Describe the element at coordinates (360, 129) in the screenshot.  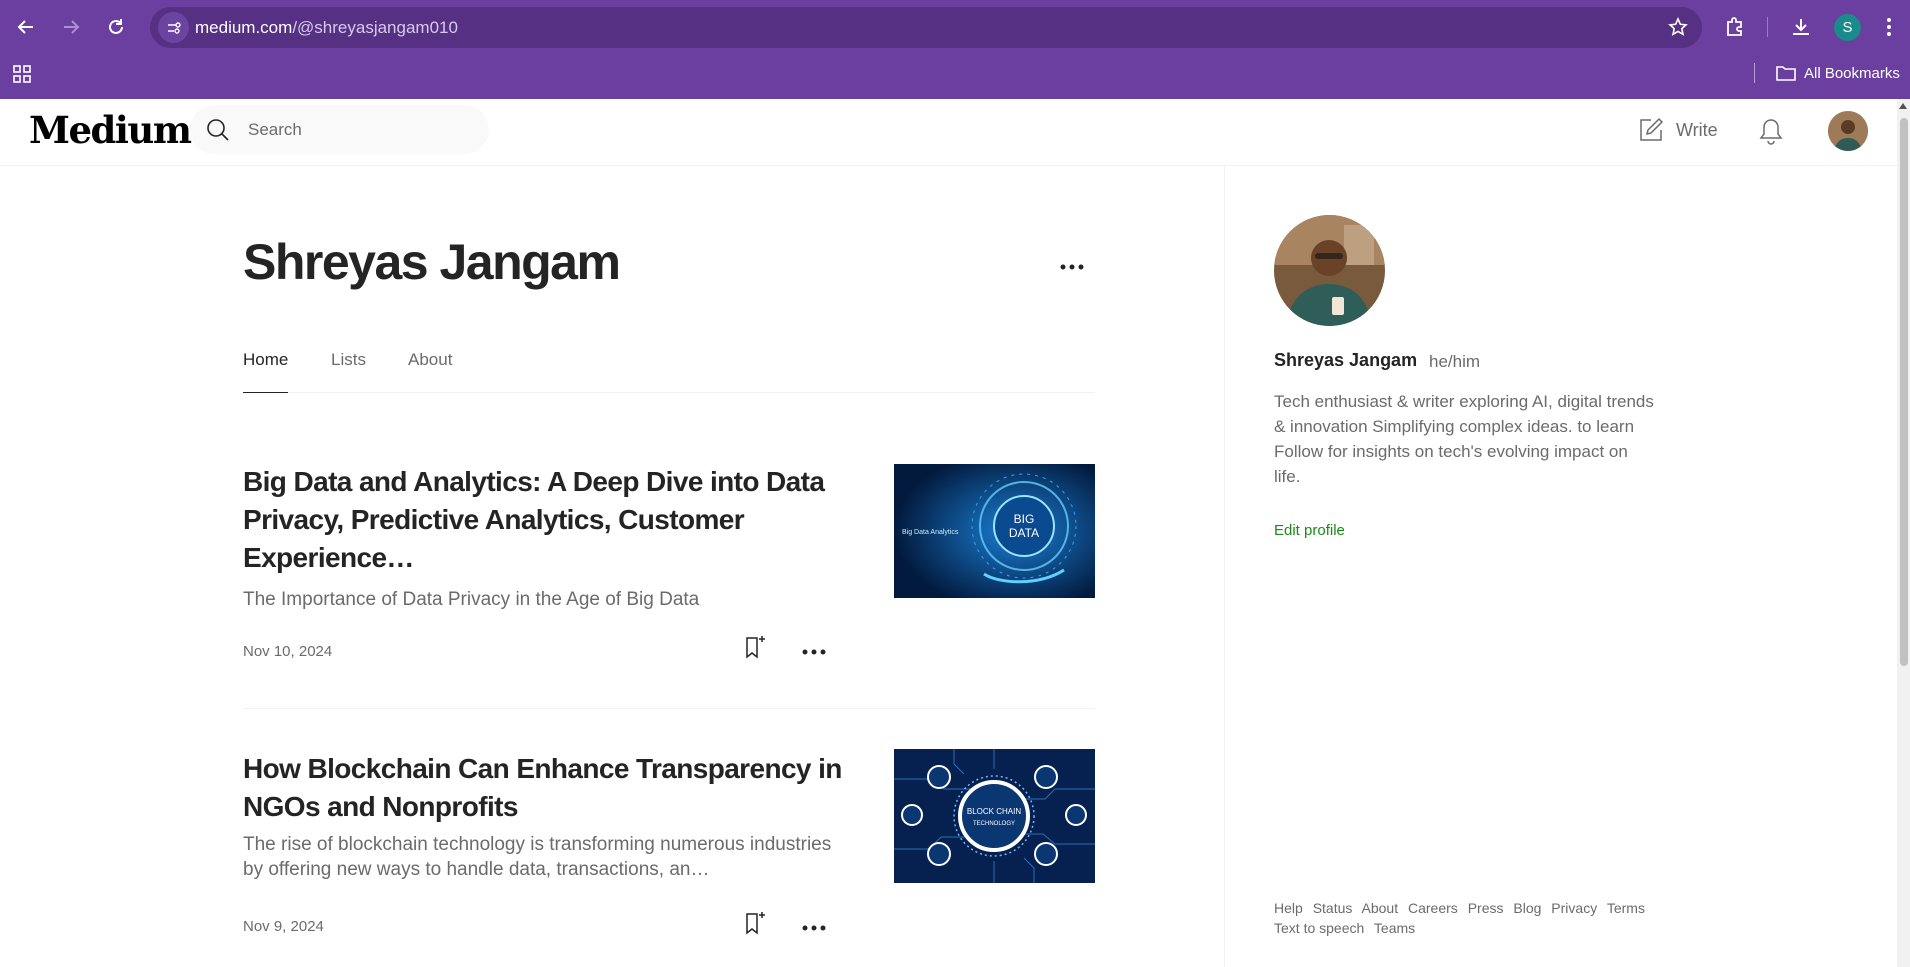
I see `search-input` at that location.